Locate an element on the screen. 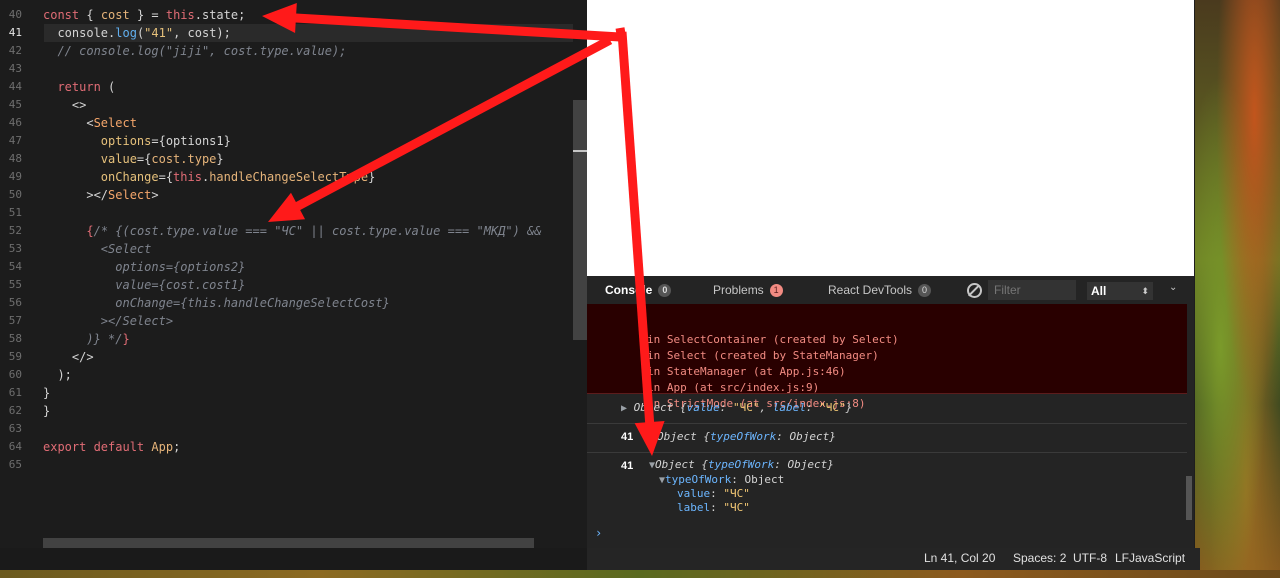 Image resolution: width=1280 pixels, height=578 pixels. line-number: 58 is located at coordinates (15, 338).